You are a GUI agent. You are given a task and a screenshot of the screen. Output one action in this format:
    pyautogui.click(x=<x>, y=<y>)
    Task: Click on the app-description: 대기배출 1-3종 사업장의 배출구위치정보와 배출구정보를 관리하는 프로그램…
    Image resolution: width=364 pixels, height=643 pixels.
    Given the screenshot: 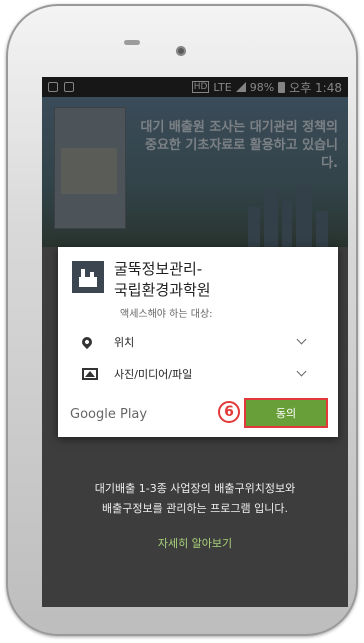 What is the action you would take?
    pyautogui.click(x=195, y=499)
    